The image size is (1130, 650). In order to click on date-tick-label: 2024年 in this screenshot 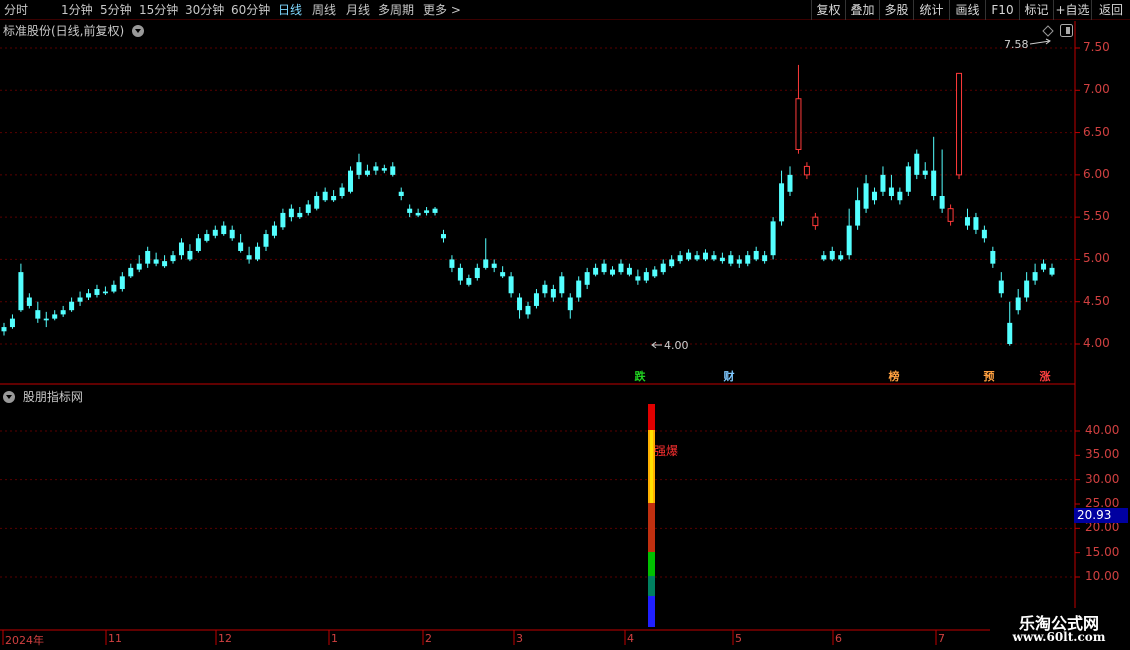, I will do `click(24, 640)`.